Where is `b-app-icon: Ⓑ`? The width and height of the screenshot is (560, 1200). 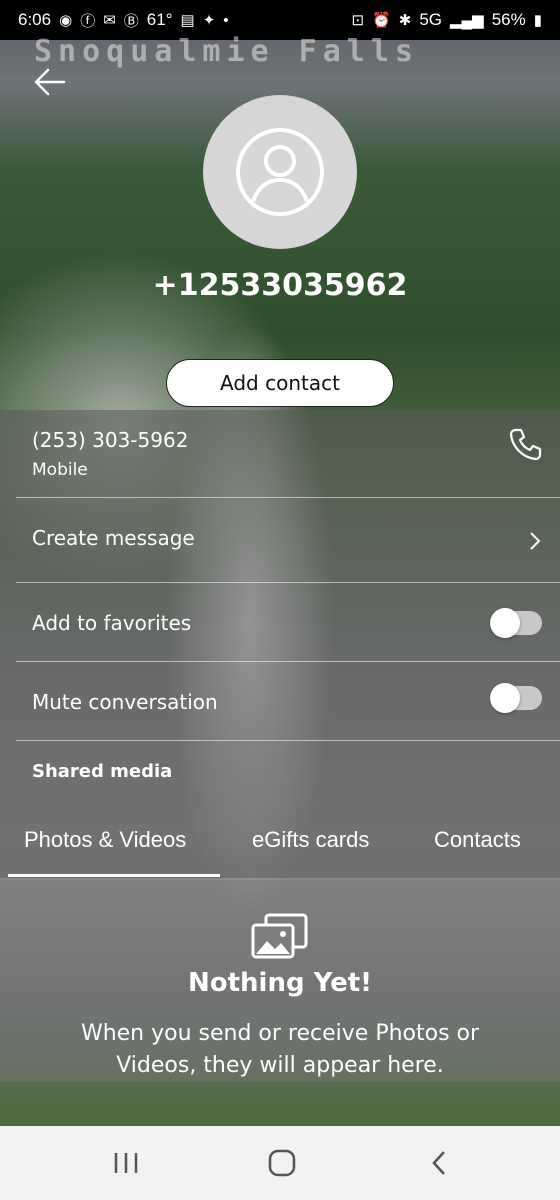 b-app-icon: Ⓑ is located at coordinates (131, 21).